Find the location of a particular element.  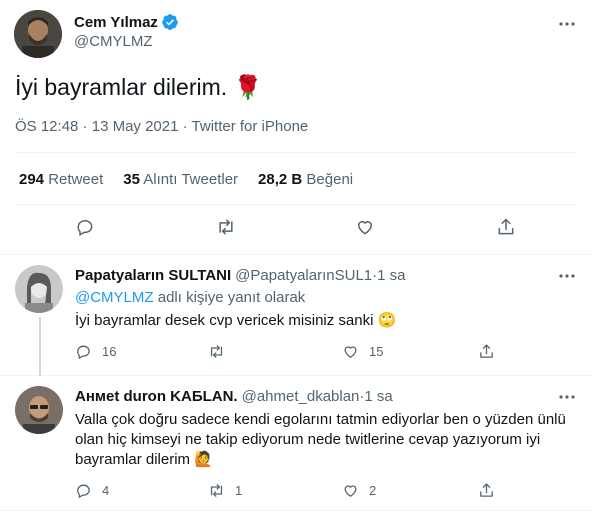

author-handle: @CMYLMZ is located at coordinates (113, 41).